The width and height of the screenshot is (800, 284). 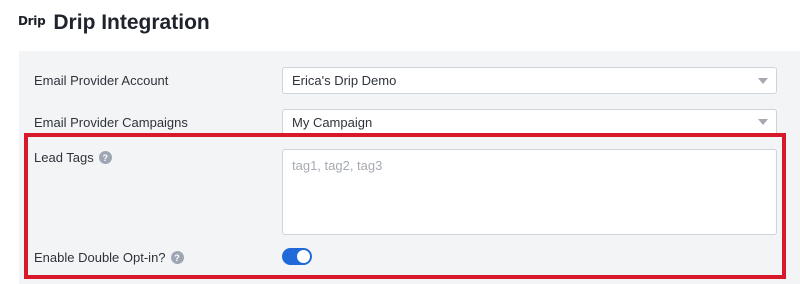 I want to click on account-label: Email Provider Account, so click(x=101, y=80).